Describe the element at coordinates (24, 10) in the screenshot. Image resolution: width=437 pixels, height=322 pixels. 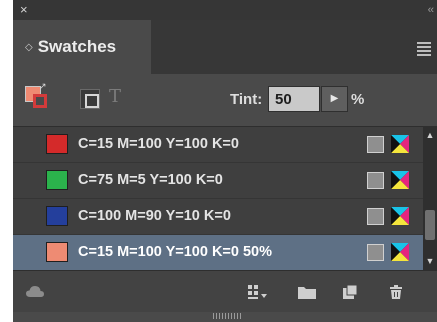
I see `close-icon: ×` at that location.